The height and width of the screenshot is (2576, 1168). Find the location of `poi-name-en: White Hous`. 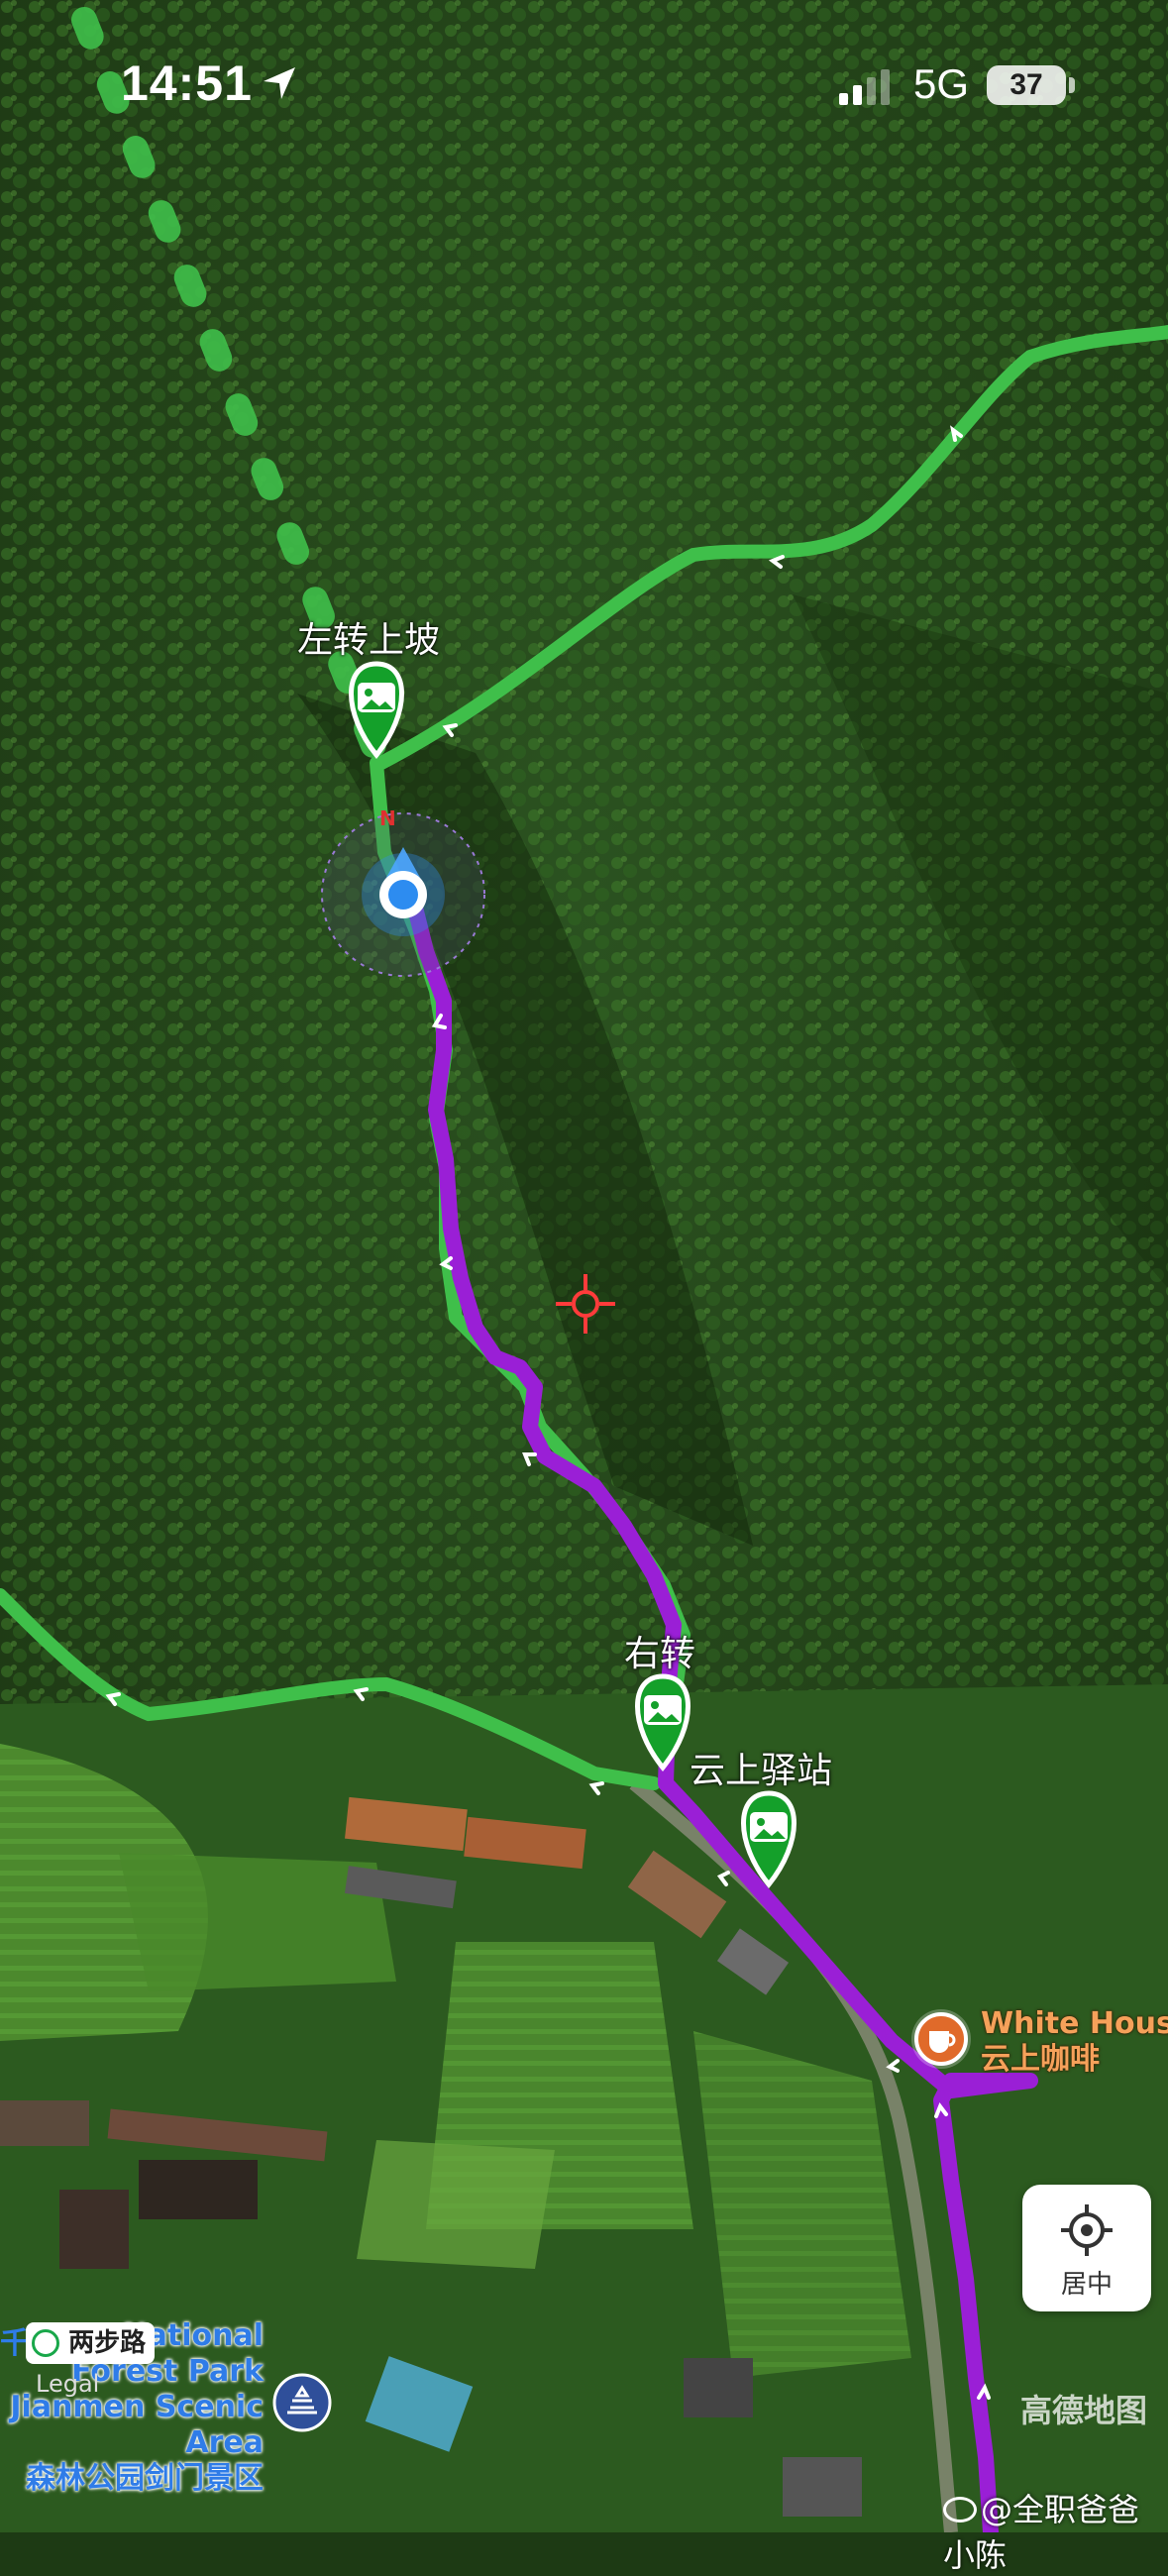

poi-name-en: White Hous is located at coordinates (1074, 2023).